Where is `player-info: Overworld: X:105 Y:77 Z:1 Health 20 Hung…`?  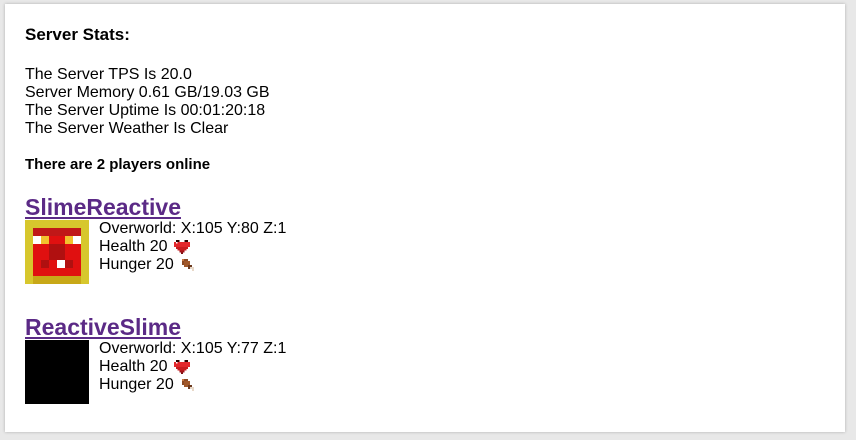
player-info: Overworld: X:105 Y:77 Z:1 Health 20 Hung… is located at coordinates (192, 367).